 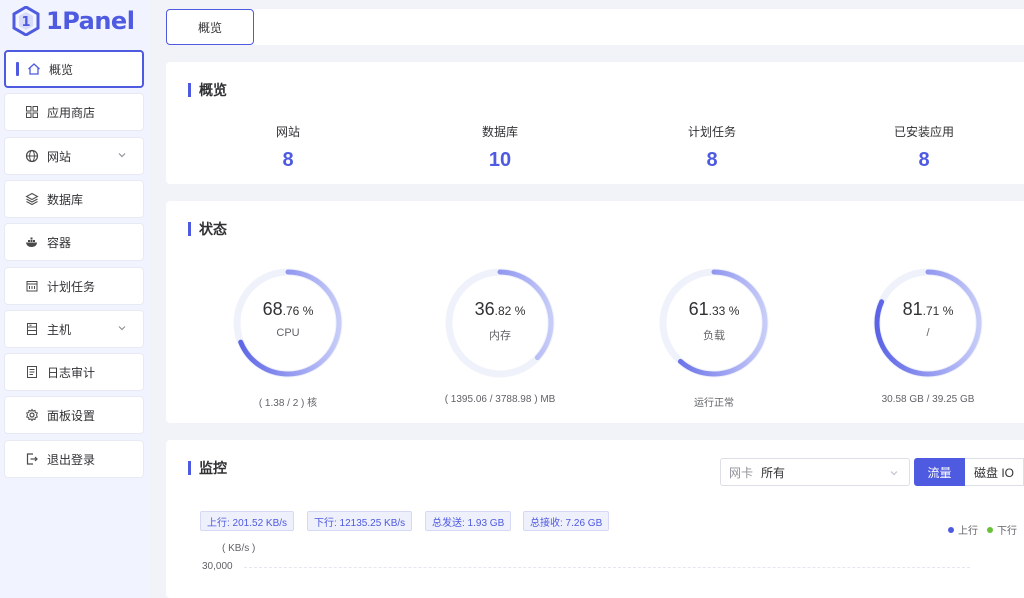 What do you see at coordinates (566, 521) in the screenshot?
I see `chip-total-received: 总接收: 7.26 GB` at bounding box center [566, 521].